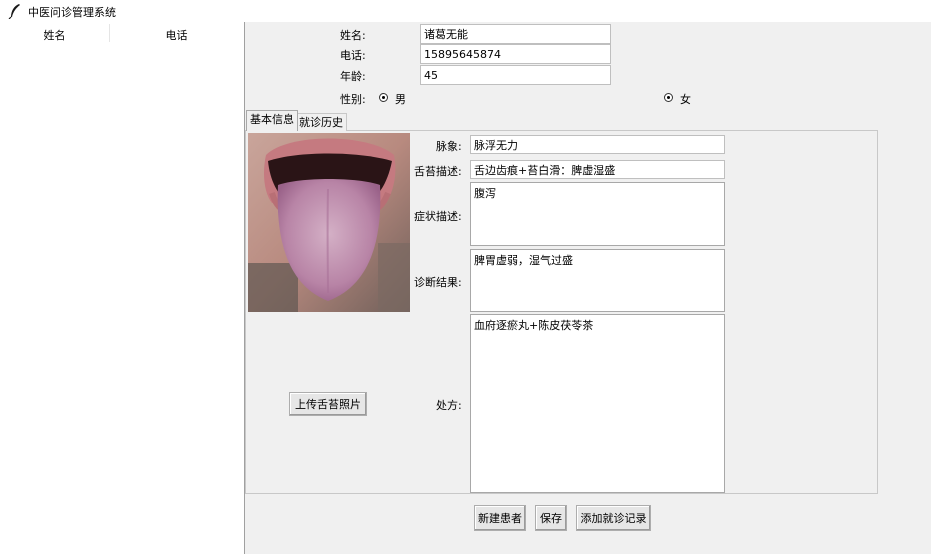 The width and height of the screenshot is (931, 554). What do you see at coordinates (597, 169) in the screenshot?
I see `tongue-desc-field` at bounding box center [597, 169].